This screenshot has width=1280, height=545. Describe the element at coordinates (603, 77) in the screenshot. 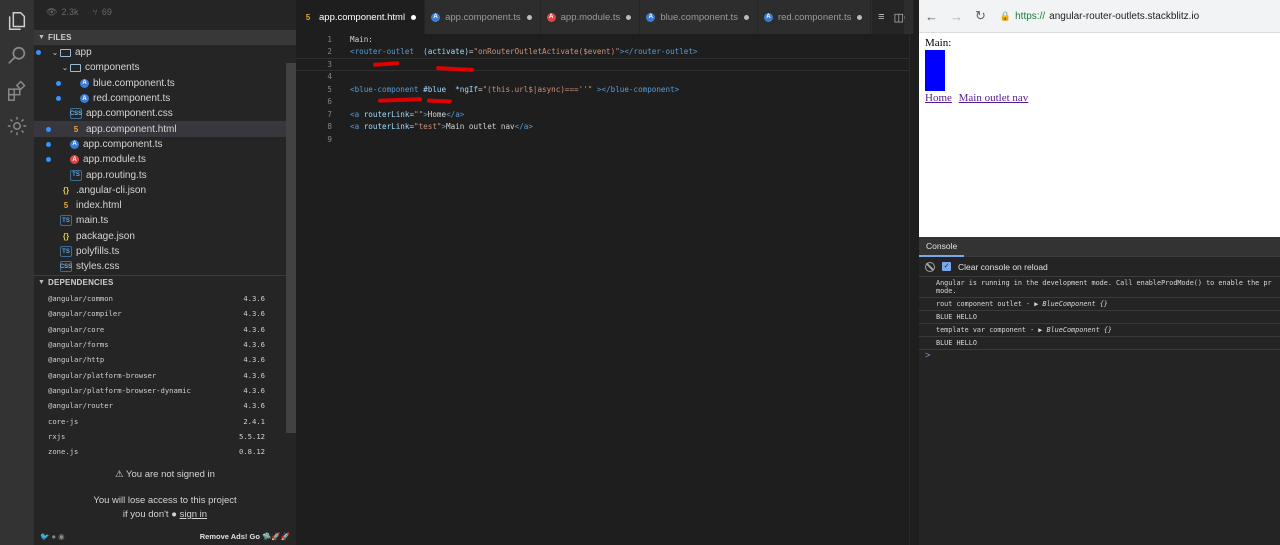

I see `code-line: 4` at that location.